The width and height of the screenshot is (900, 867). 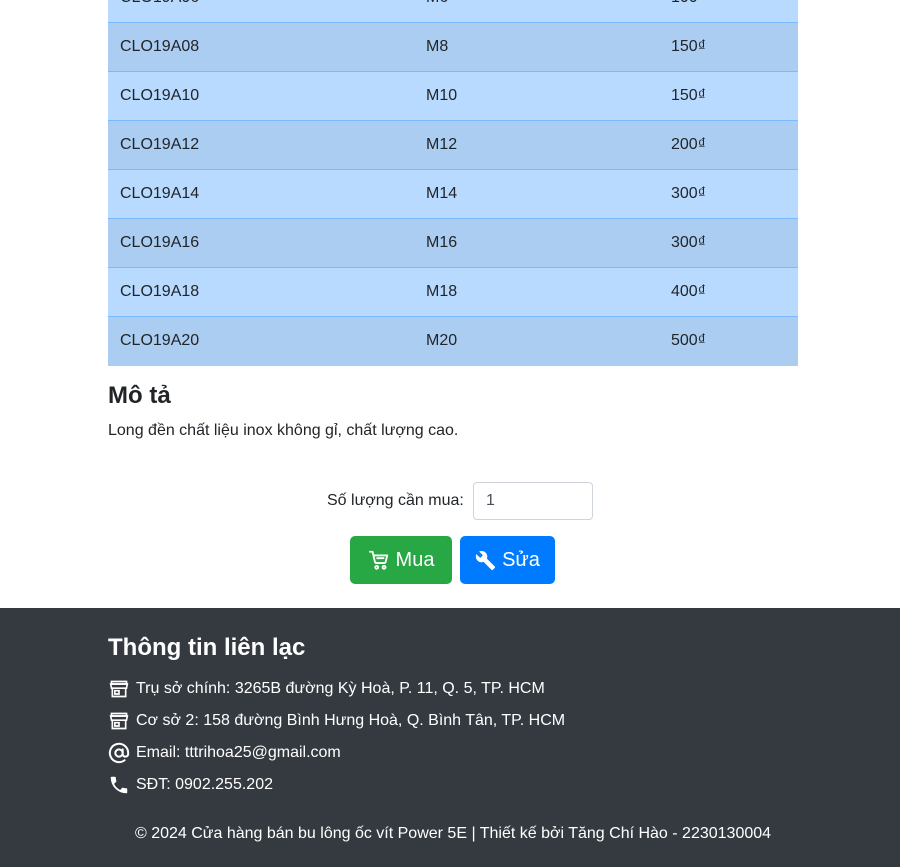 I want to click on table-row: CLO19A16 M16 300₫, so click(x=453, y=243).